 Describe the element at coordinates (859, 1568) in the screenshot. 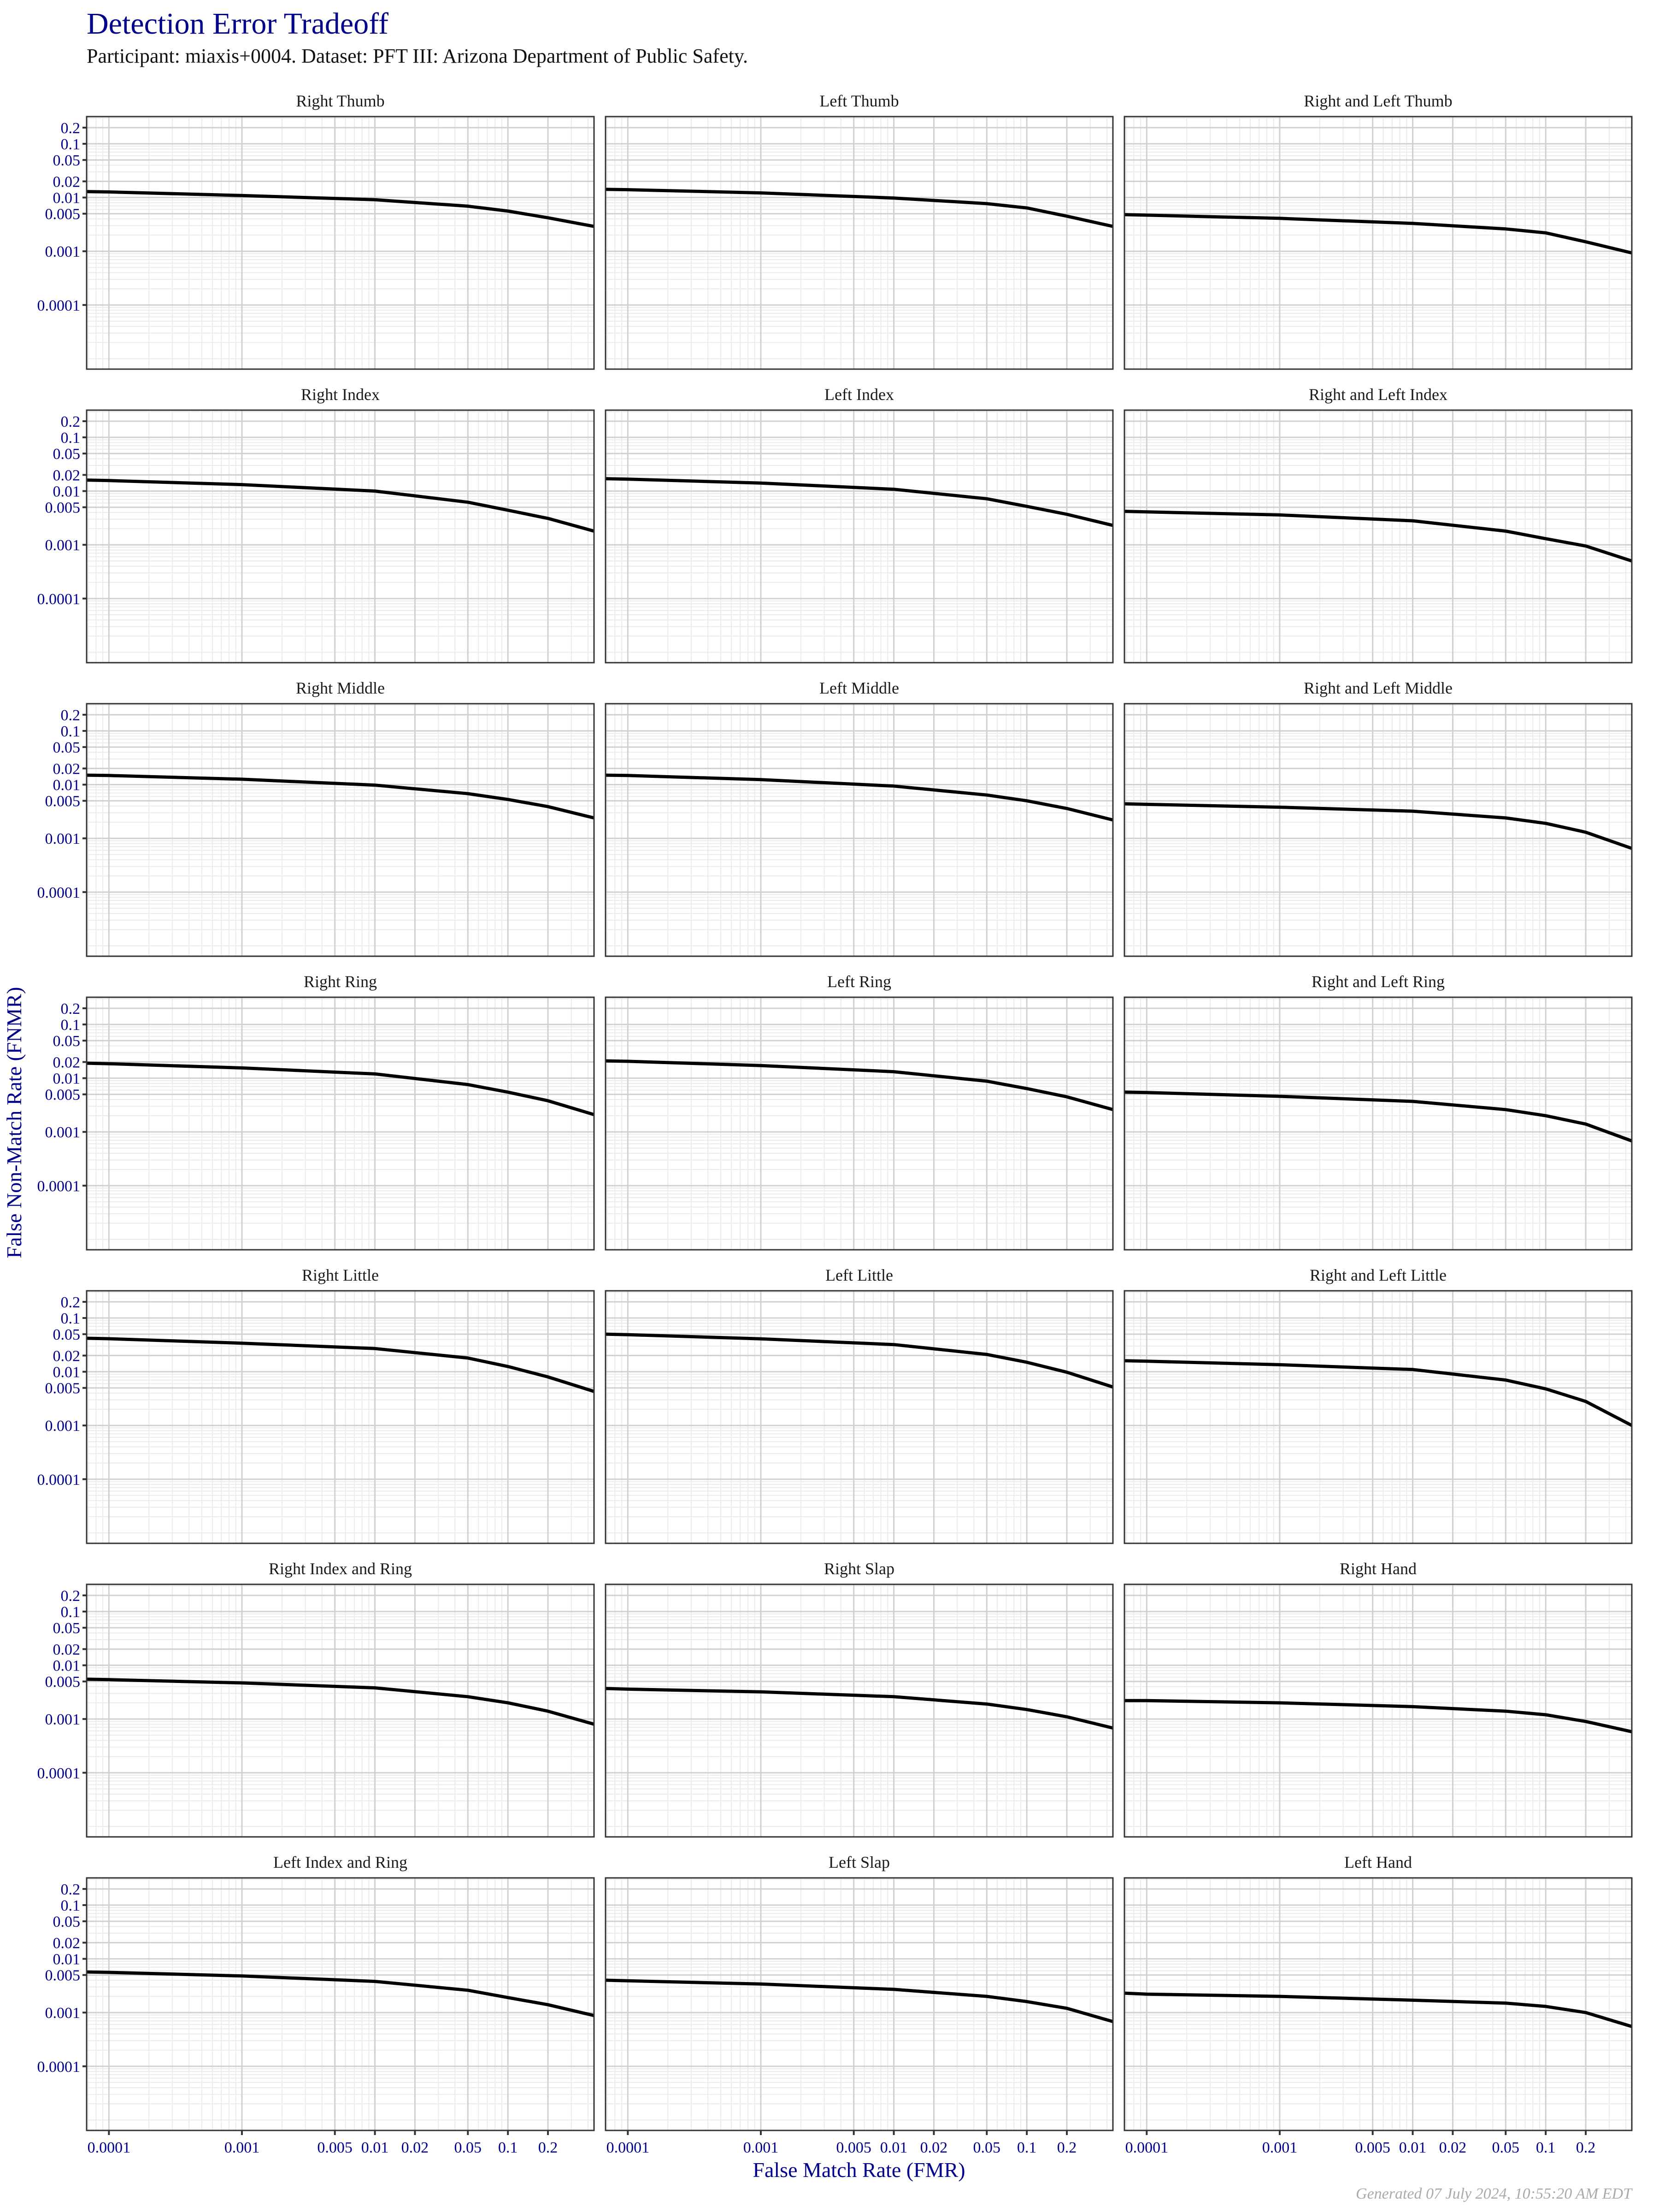

I see `panel-title: Right Slap` at that location.